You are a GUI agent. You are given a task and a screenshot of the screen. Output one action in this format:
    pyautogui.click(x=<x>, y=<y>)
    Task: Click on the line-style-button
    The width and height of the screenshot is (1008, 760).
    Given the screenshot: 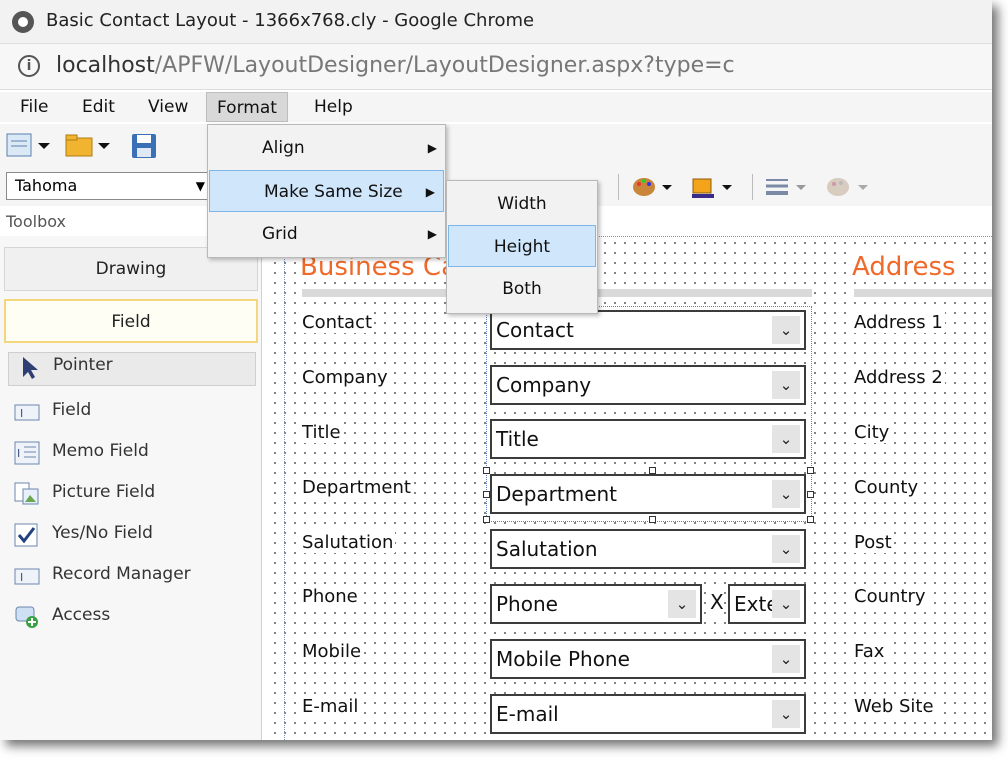 What is the action you would take?
    pyautogui.click(x=788, y=189)
    